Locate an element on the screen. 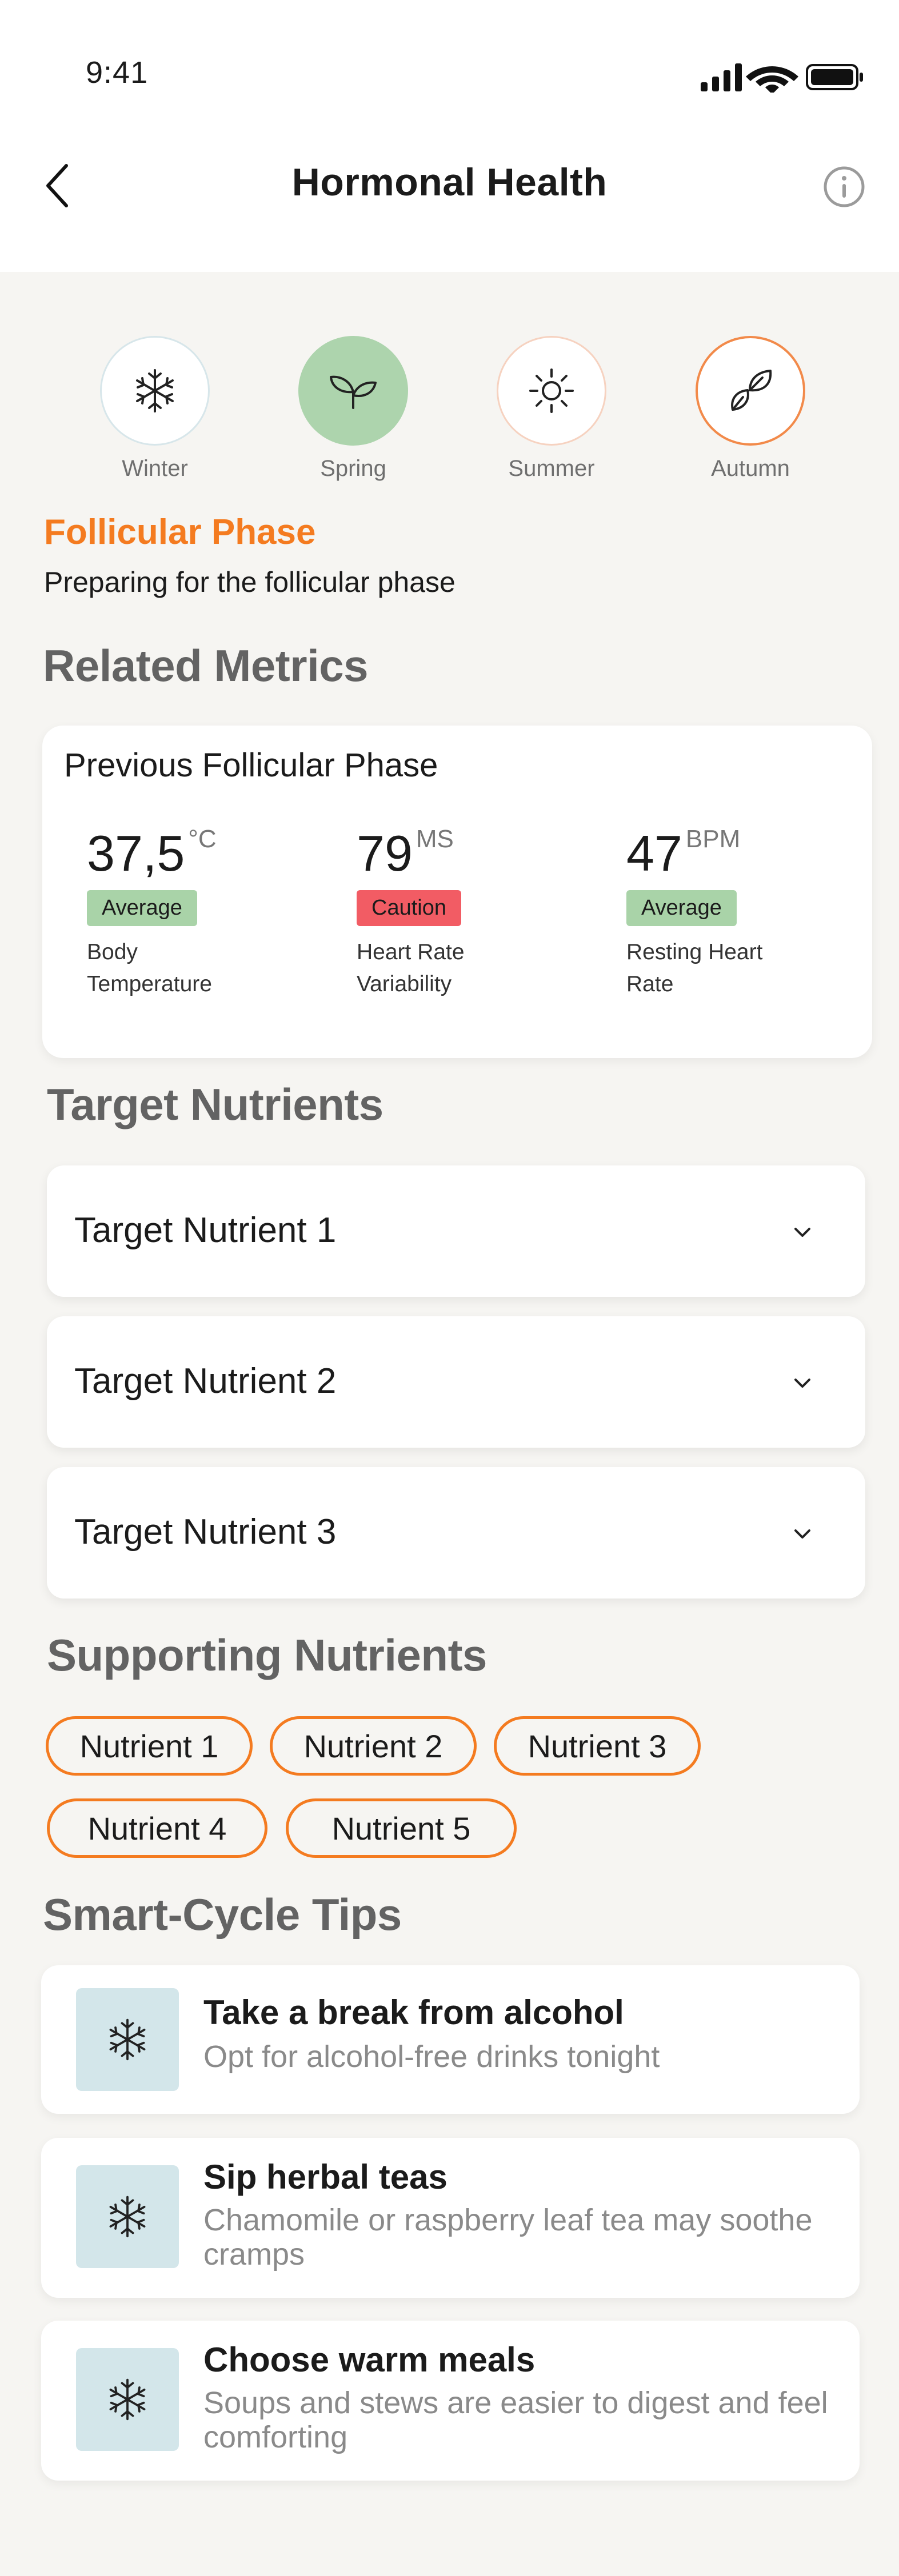 This screenshot has height=2576, width=899. season-spring: Spring is located at coordinates (353, 409).